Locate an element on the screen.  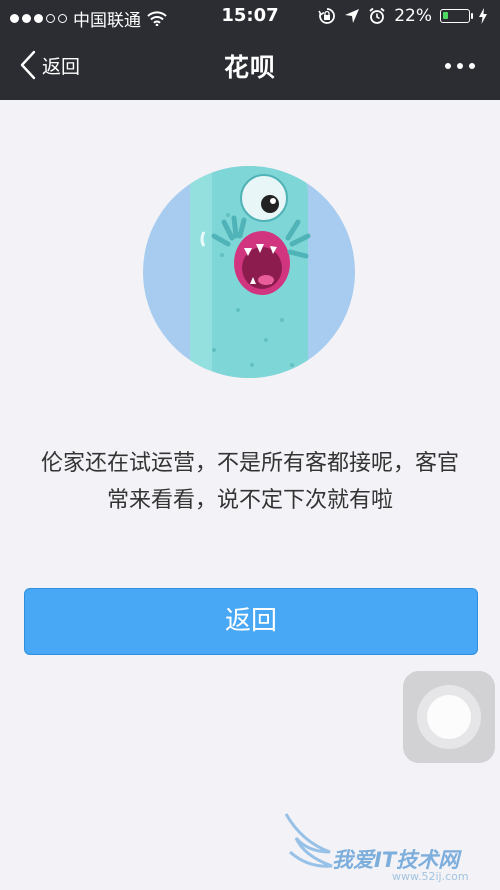
charging-bolt-icon is located at coordinates (483, 16).